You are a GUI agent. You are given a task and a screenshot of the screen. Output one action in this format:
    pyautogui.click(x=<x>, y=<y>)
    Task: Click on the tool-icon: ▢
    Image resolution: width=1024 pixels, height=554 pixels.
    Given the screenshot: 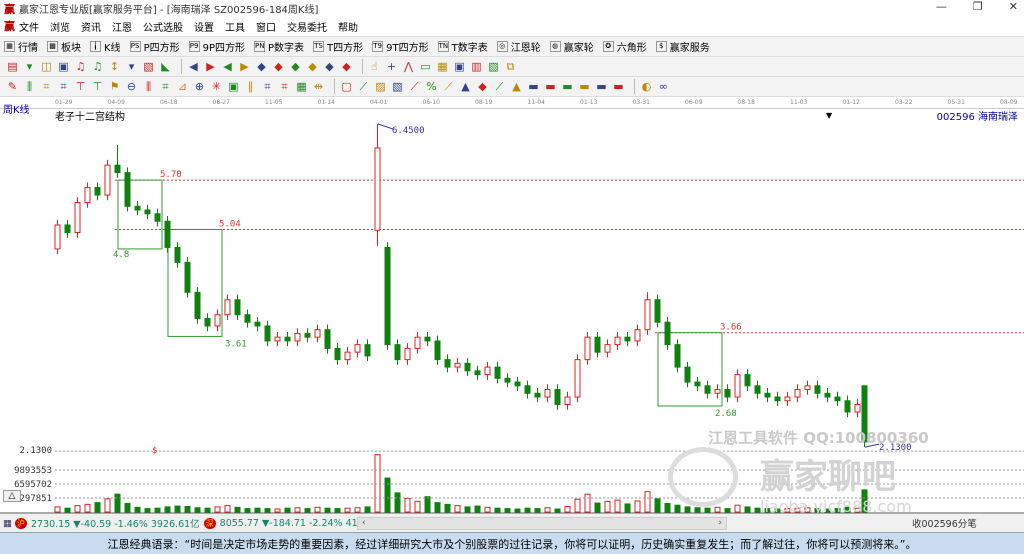 What is the action you would take?
    pyautogui.click(x=346, y=86)
    